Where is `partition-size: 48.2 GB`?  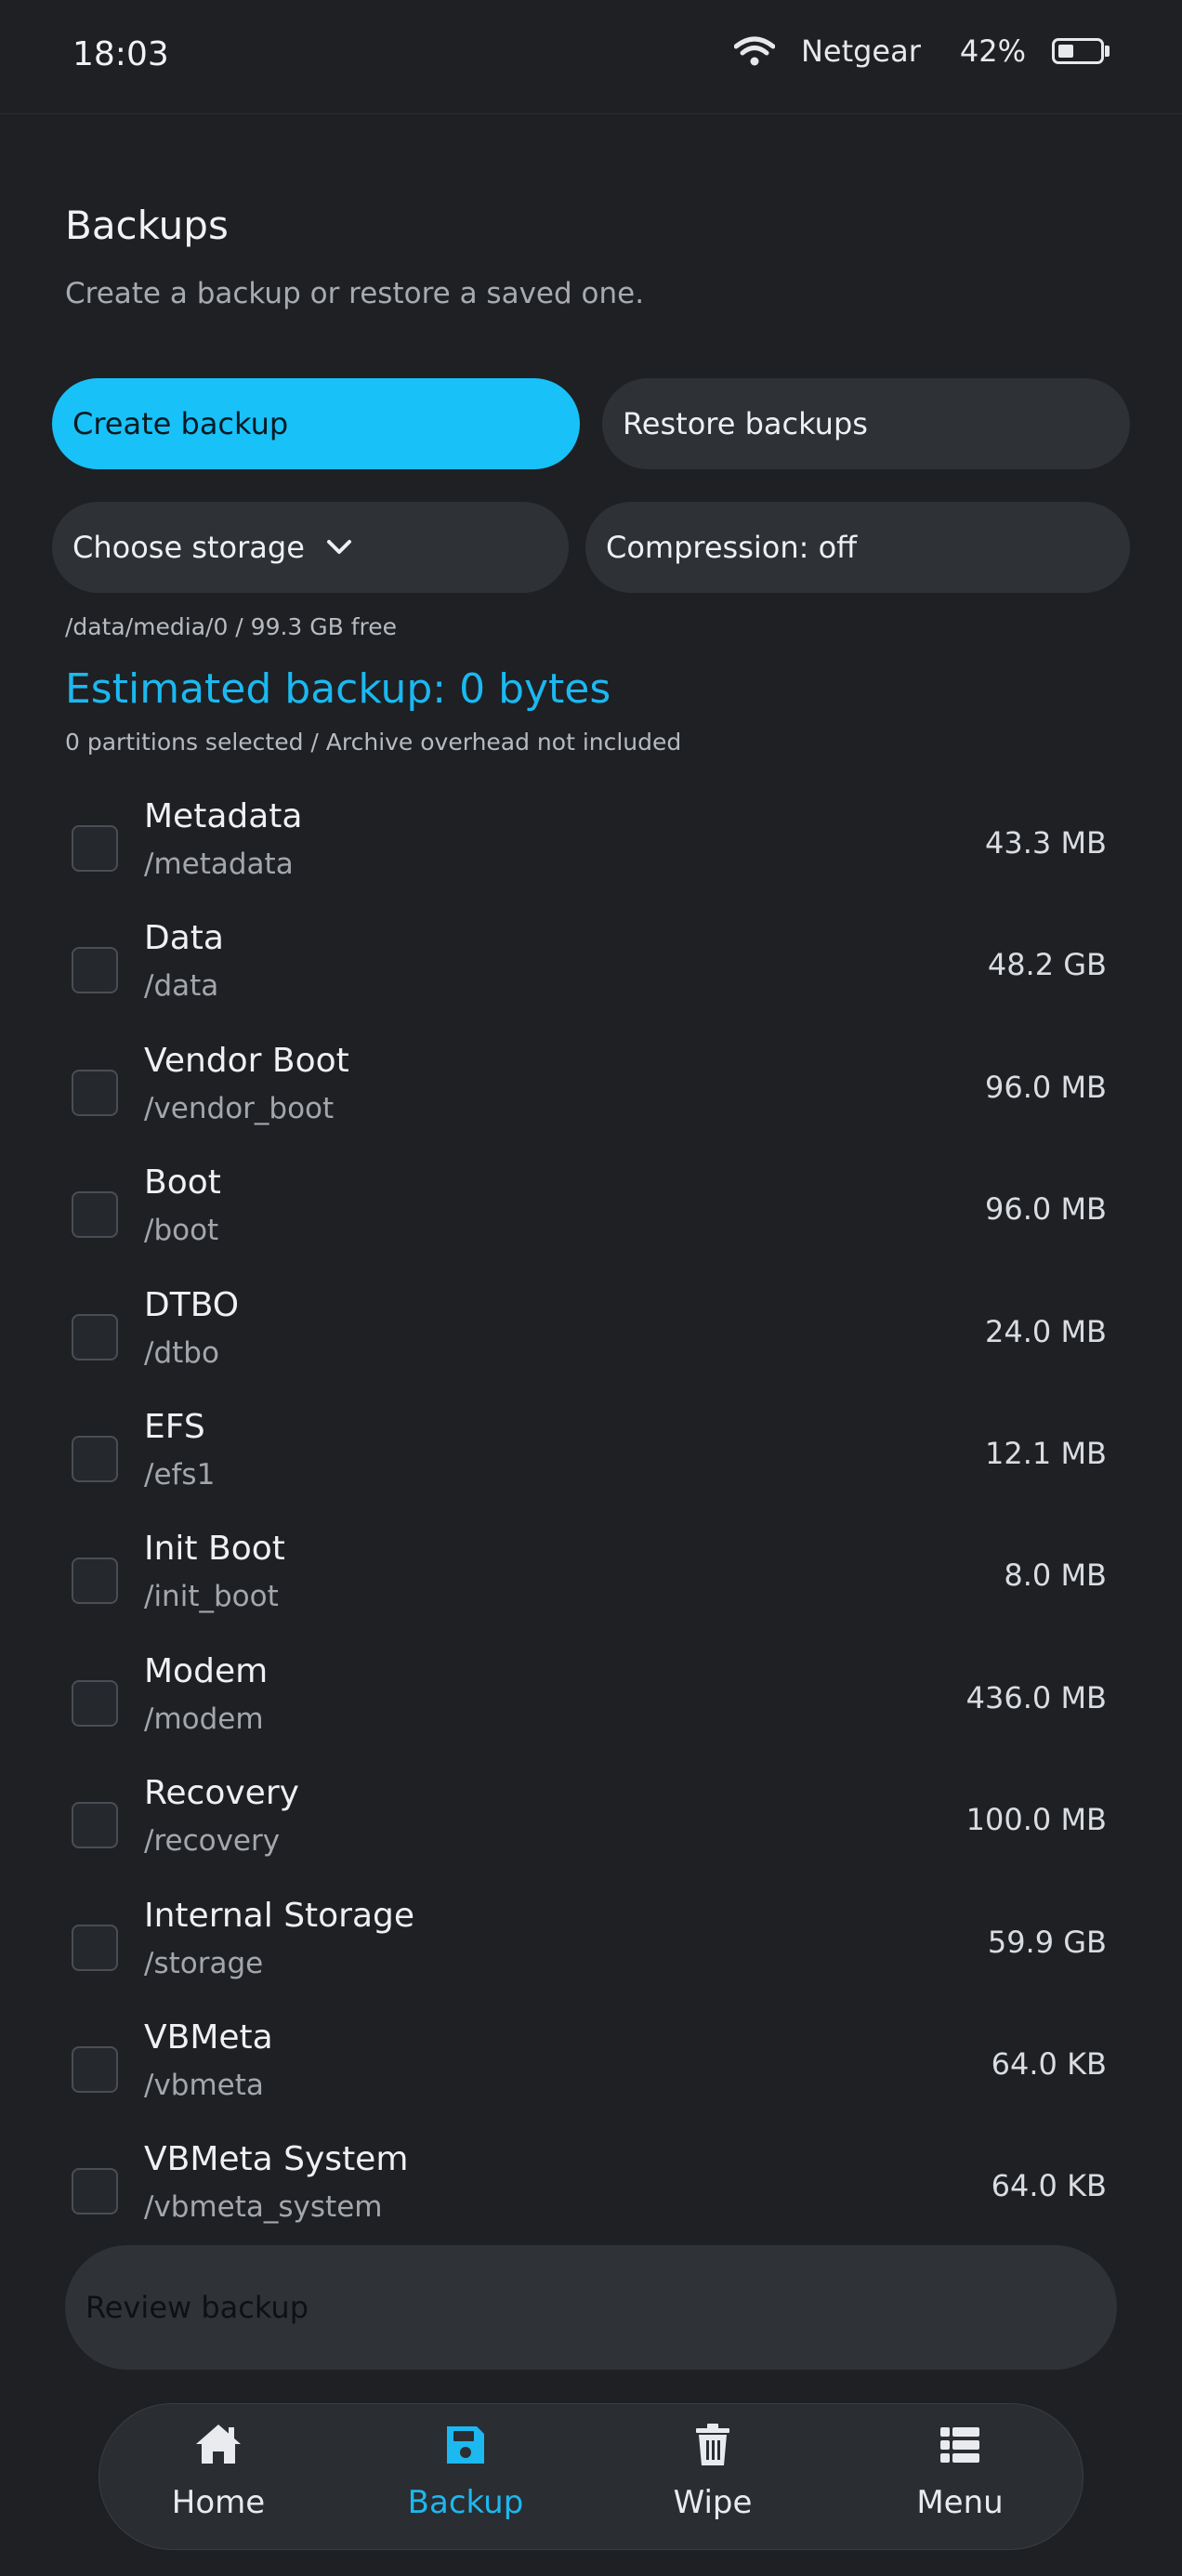 partition-size: 48.2 GB is located at coordinates (1047, 965).